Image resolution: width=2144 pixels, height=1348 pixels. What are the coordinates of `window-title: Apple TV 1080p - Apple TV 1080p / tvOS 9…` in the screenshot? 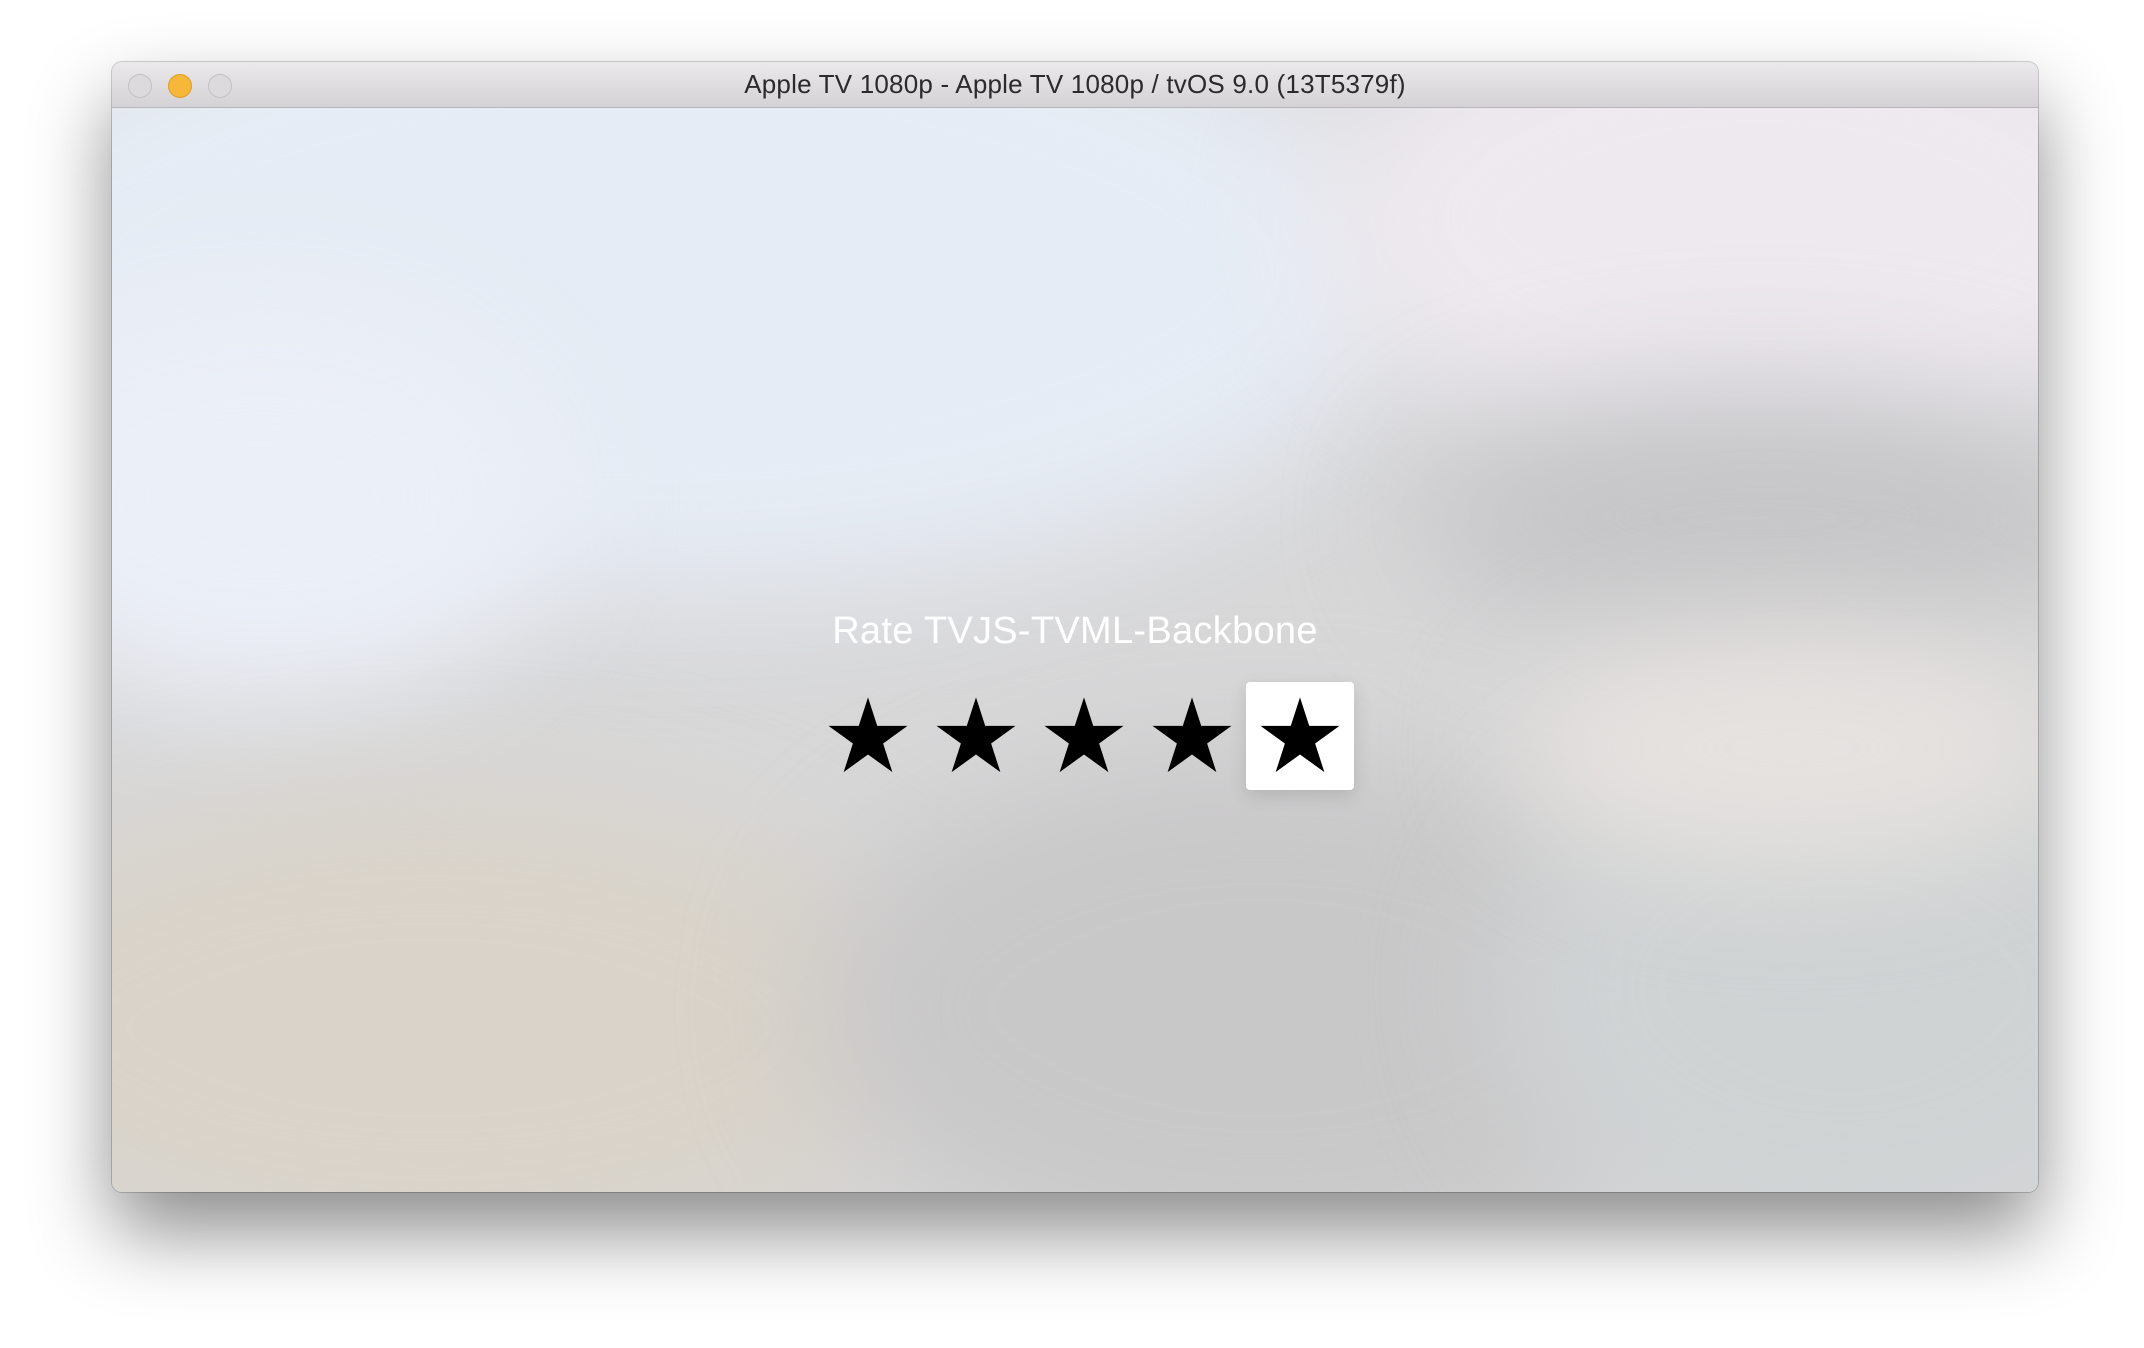 It's located at (1075, 84).